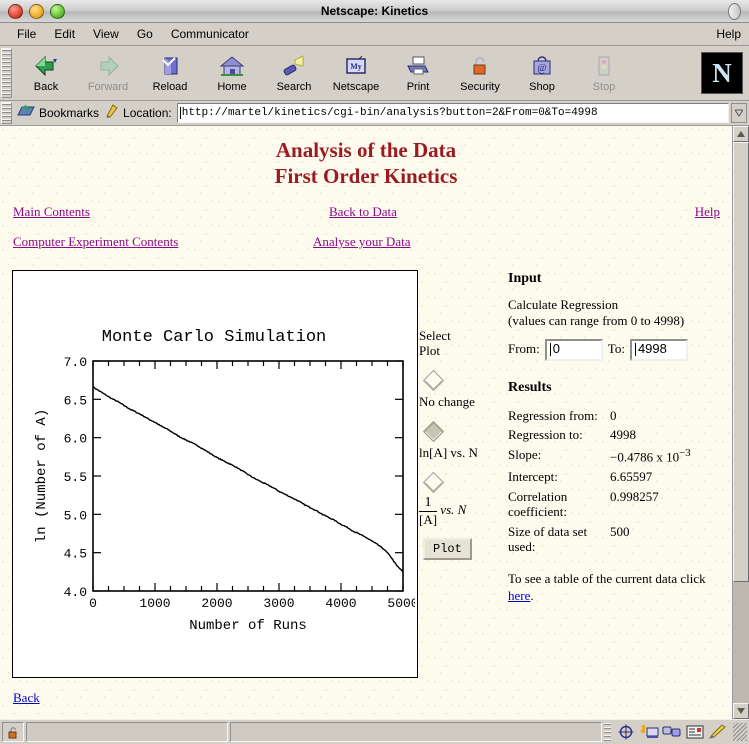 This screenshot has height=744, width=749. I want to click on security-lock-indicator, so click(13, 732).